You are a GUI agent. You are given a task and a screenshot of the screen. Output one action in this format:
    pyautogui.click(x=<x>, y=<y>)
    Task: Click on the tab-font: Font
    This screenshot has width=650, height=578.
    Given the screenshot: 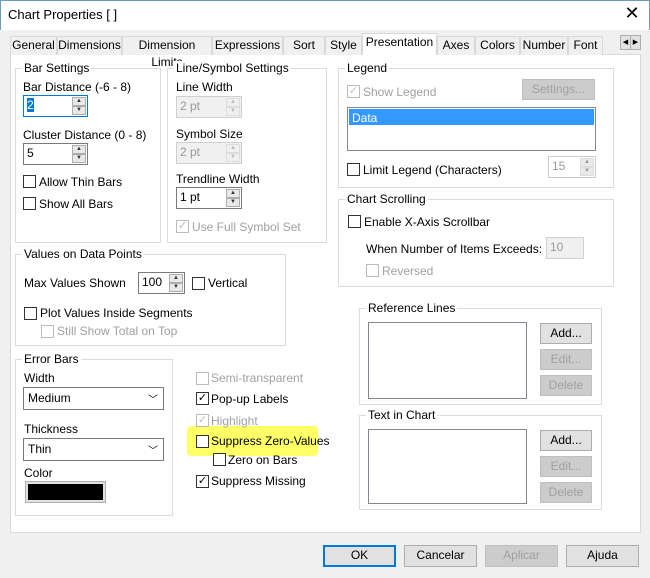 What is the action you would take?
    pyautogui.click(x=585, y=45)
    